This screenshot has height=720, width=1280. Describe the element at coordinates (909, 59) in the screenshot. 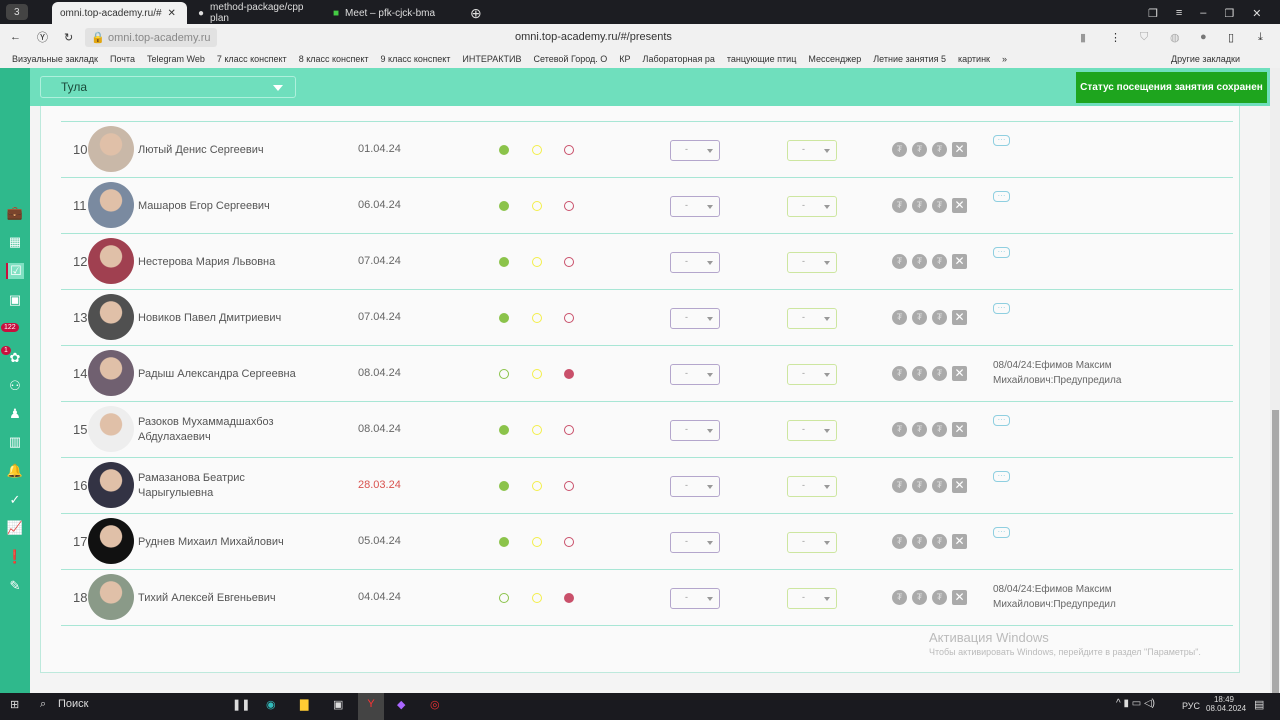

I see `bookmark-item: Летние занятия 5` at that location.